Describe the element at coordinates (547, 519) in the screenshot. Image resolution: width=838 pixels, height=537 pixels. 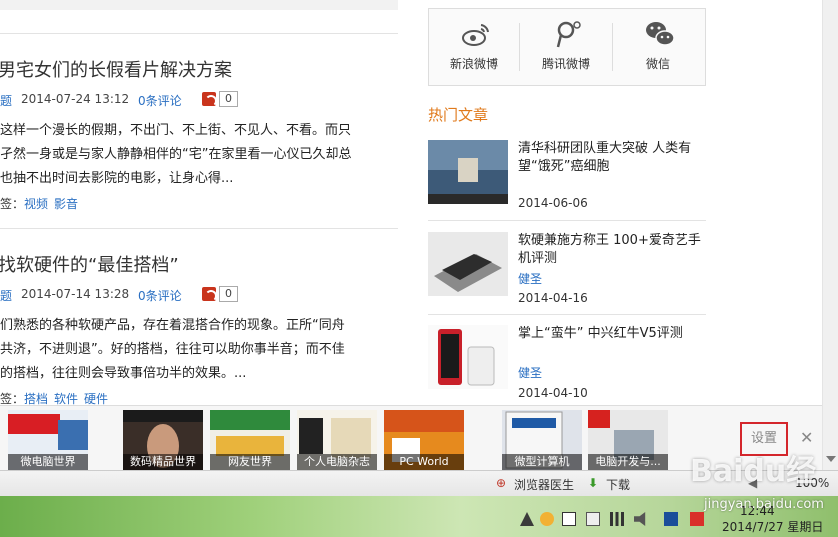
I see `qq-icon` at that location.